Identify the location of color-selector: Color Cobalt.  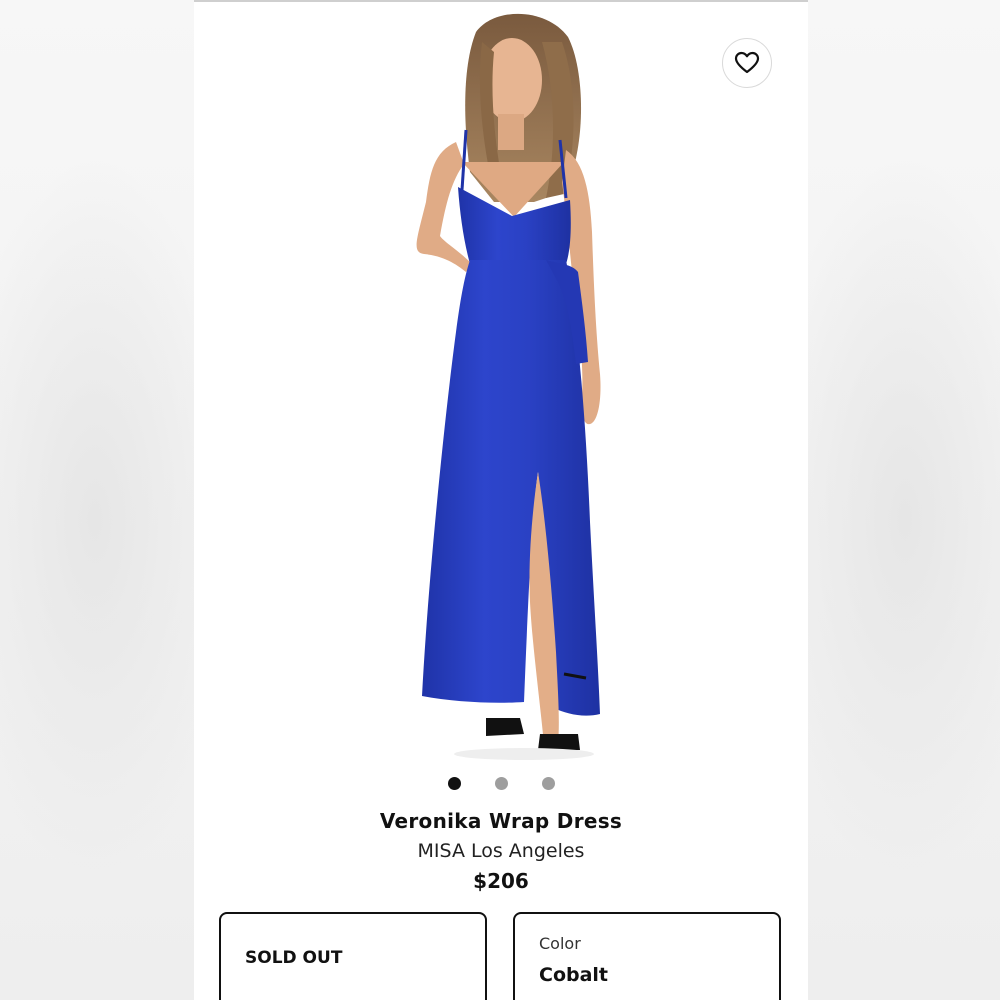
(647, 956).